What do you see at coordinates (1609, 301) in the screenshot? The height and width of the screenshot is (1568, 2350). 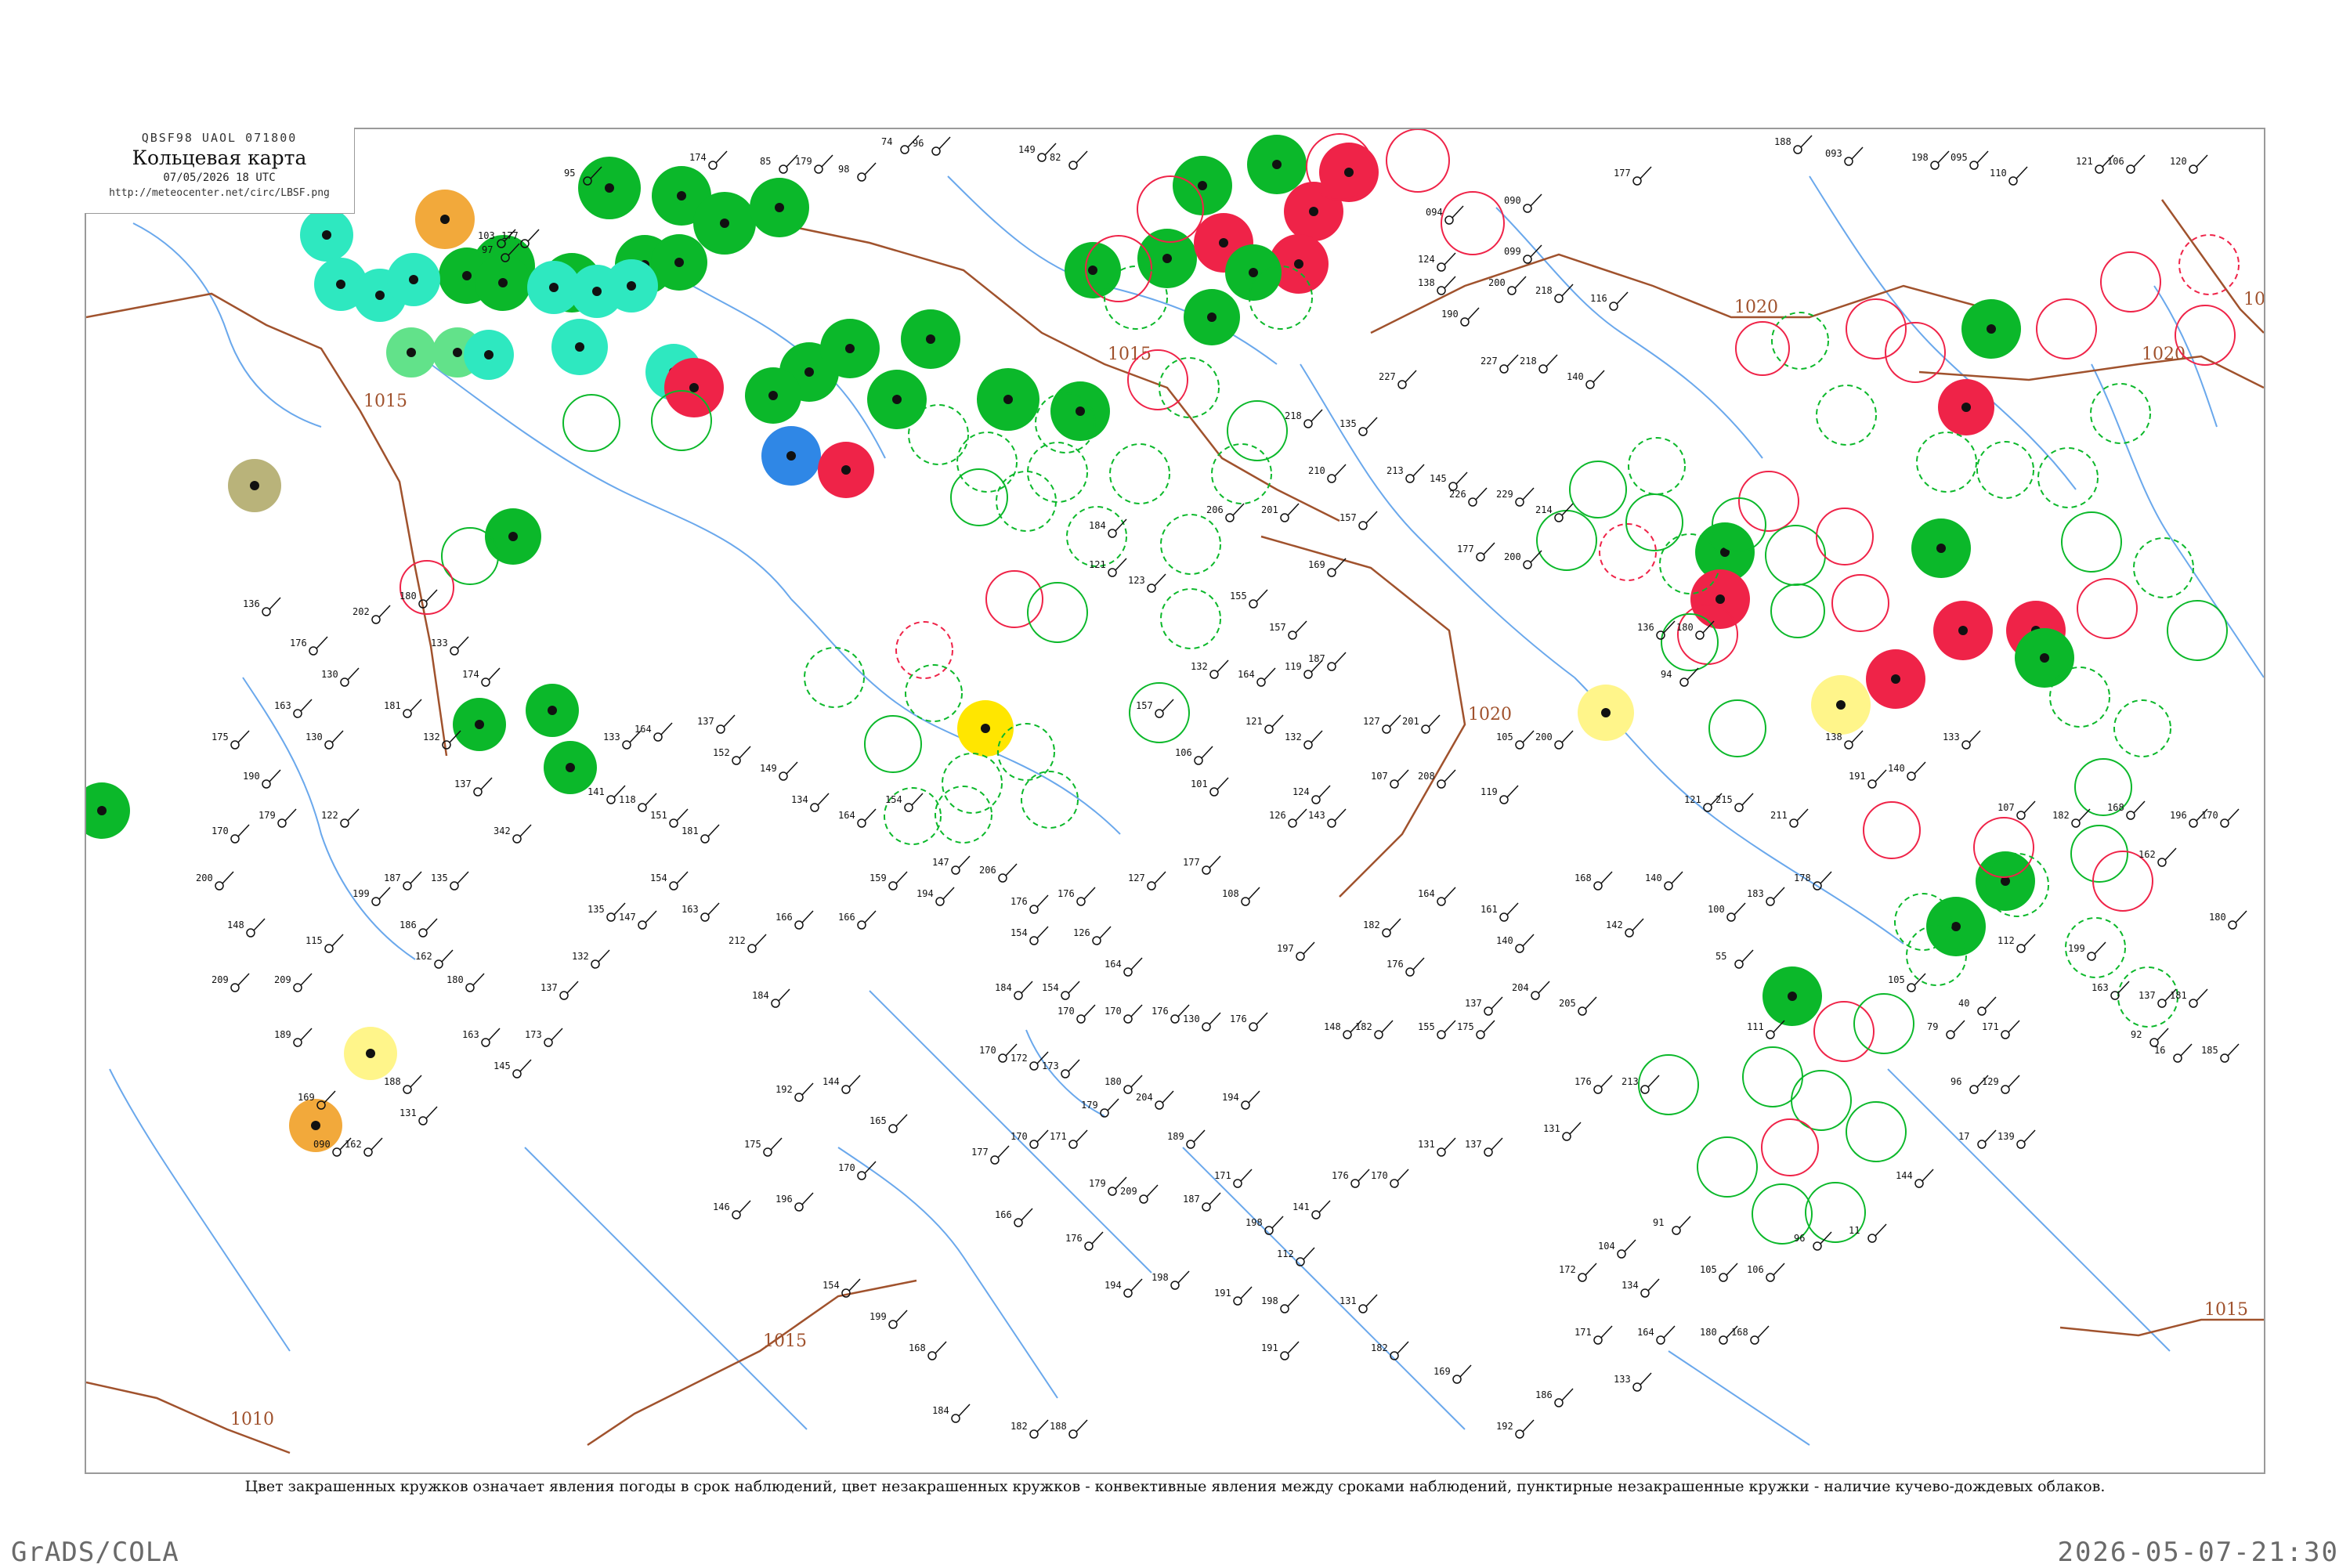 I see `station-plot: 116` at bounding box center [1609, 301].